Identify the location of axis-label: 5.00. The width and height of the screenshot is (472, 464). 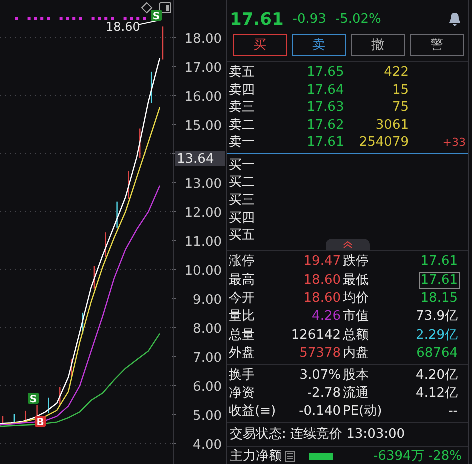
(207, 416).